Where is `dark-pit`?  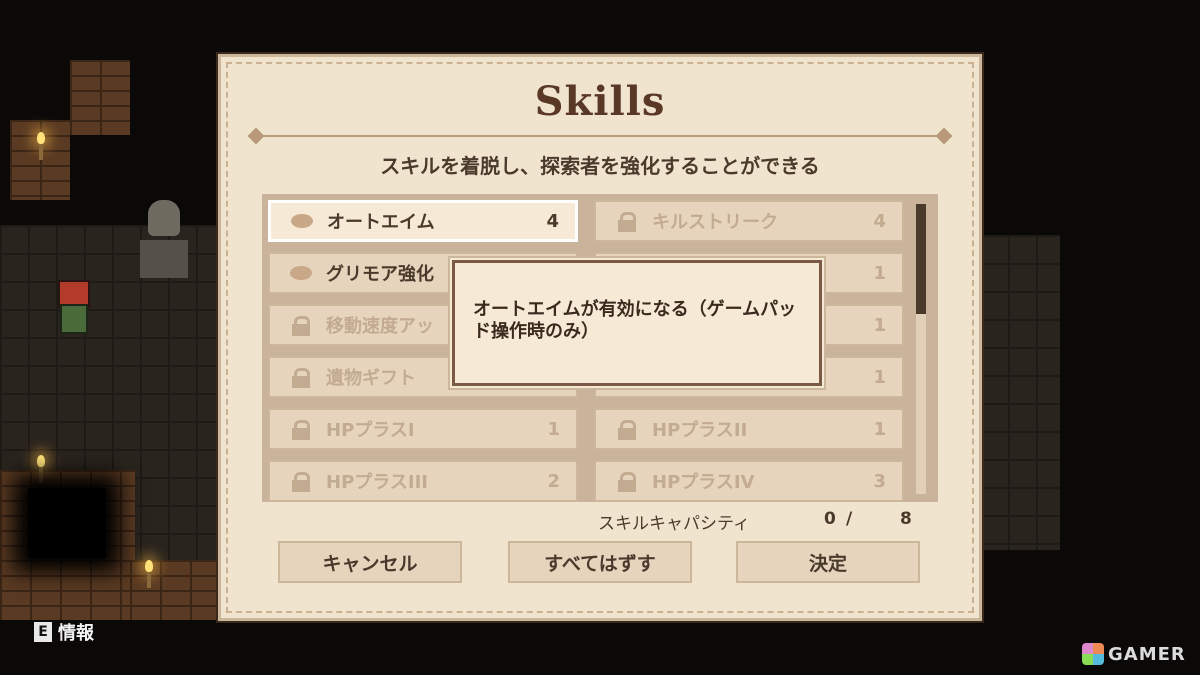 dark-pit is located at coordinates (67, 523).